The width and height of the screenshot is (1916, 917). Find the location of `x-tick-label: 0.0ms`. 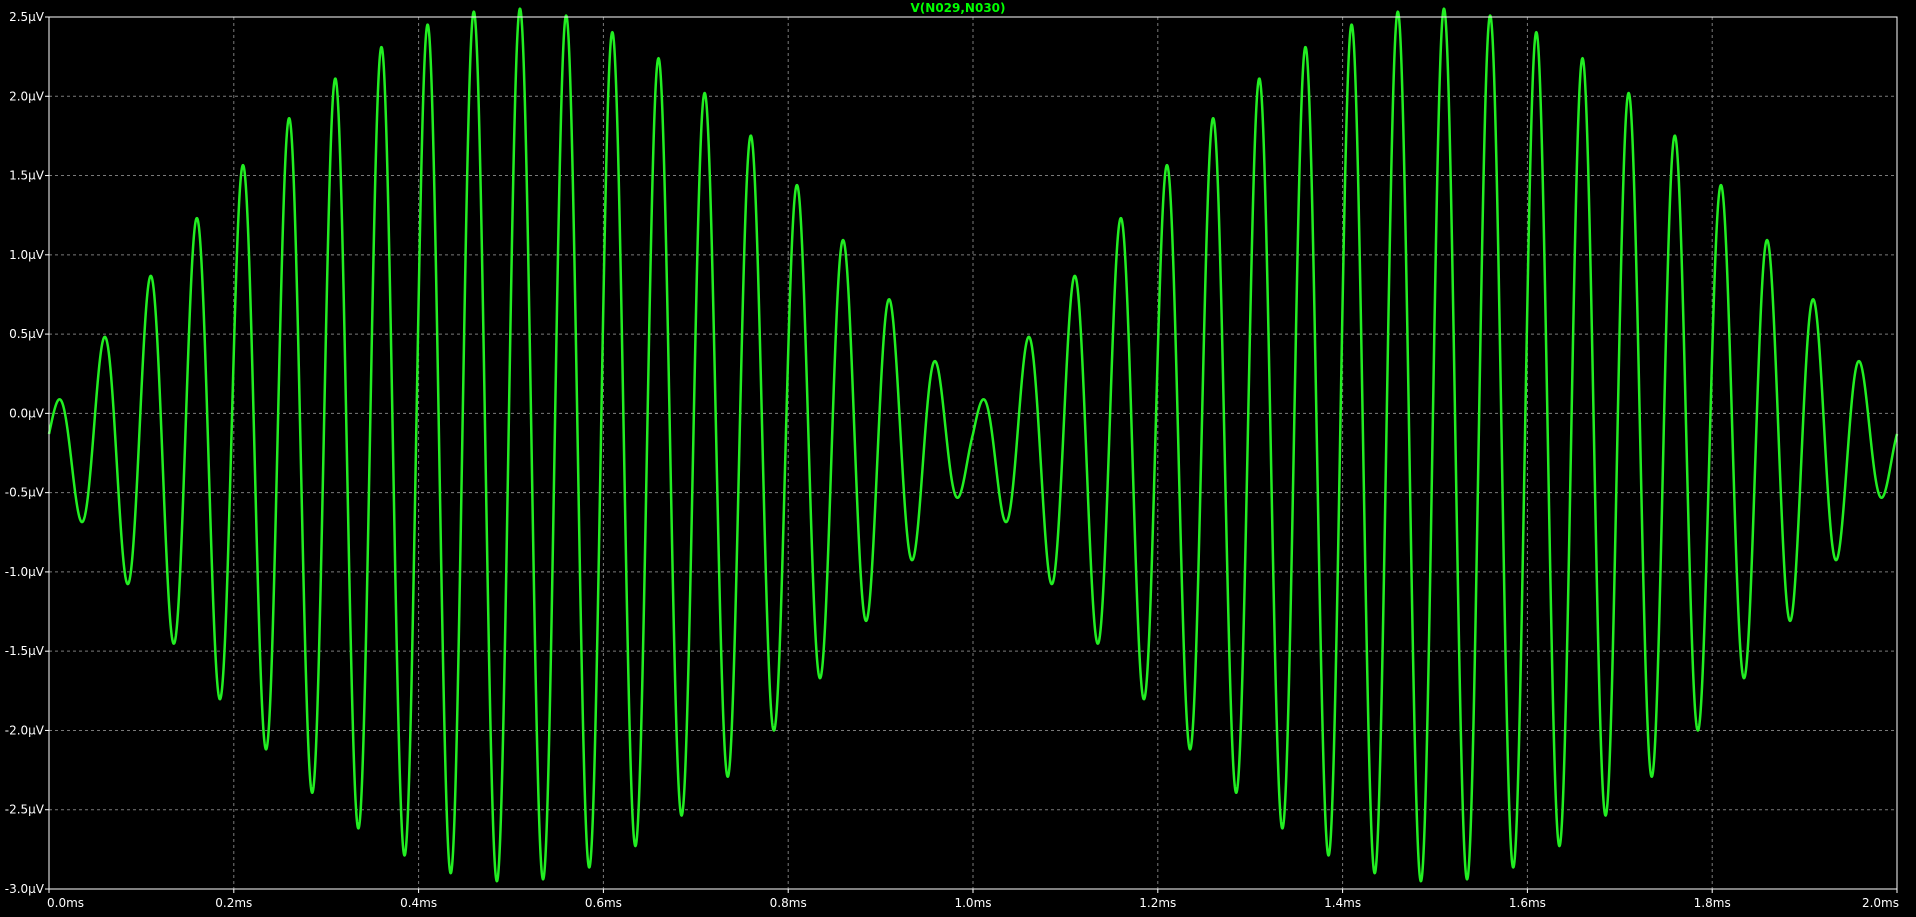

x-tick-label: 0.0ms is located at coordinates (65, 903).